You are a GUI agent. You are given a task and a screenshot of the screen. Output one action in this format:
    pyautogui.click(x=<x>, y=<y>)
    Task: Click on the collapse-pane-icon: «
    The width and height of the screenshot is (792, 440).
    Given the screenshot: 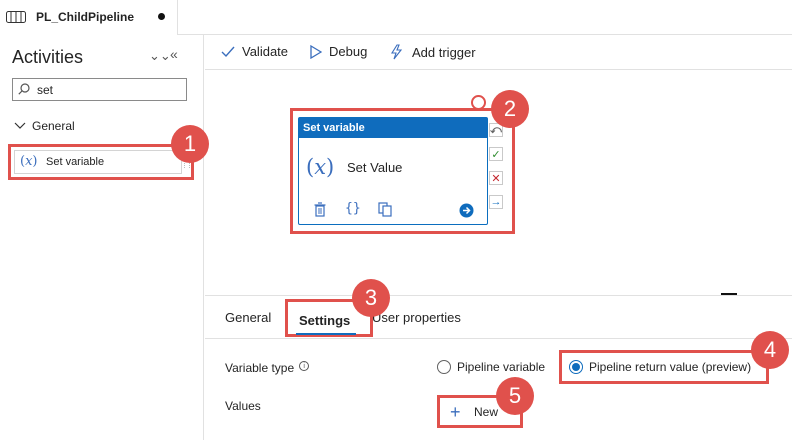 What is the action you would take?
    pyautogui.click(x=174, y=54)
    